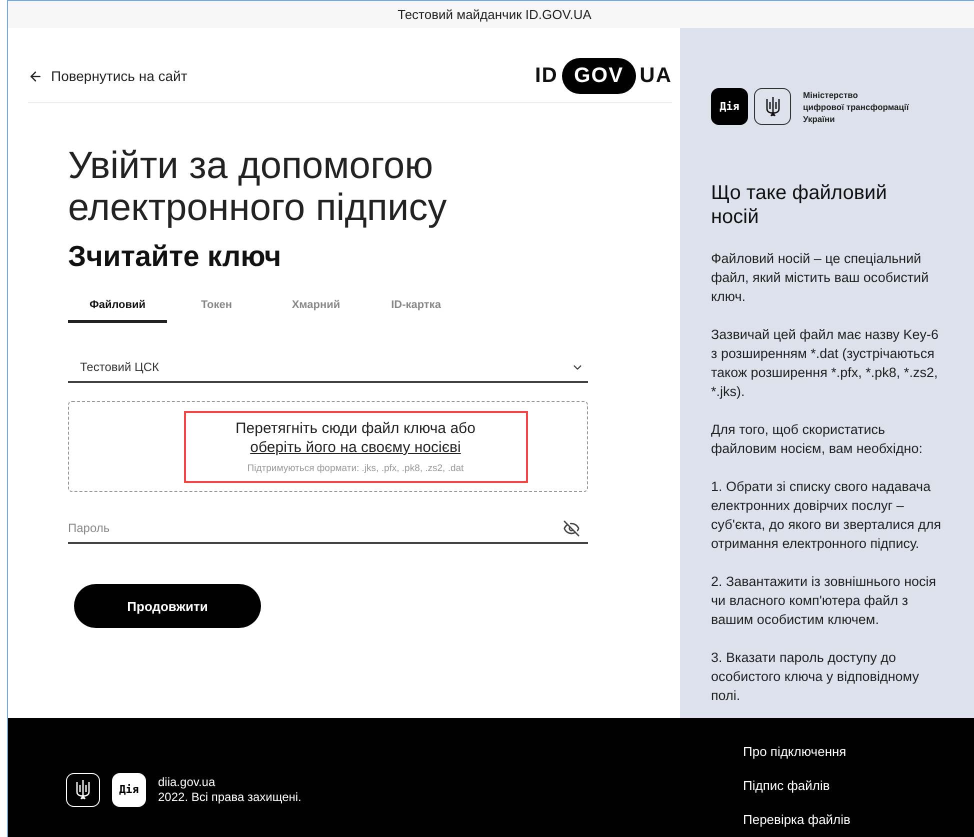  Describe the element at coordinates (108, 77) in the screenshot. I see `back-link: Повернутись на сайт` at that location.